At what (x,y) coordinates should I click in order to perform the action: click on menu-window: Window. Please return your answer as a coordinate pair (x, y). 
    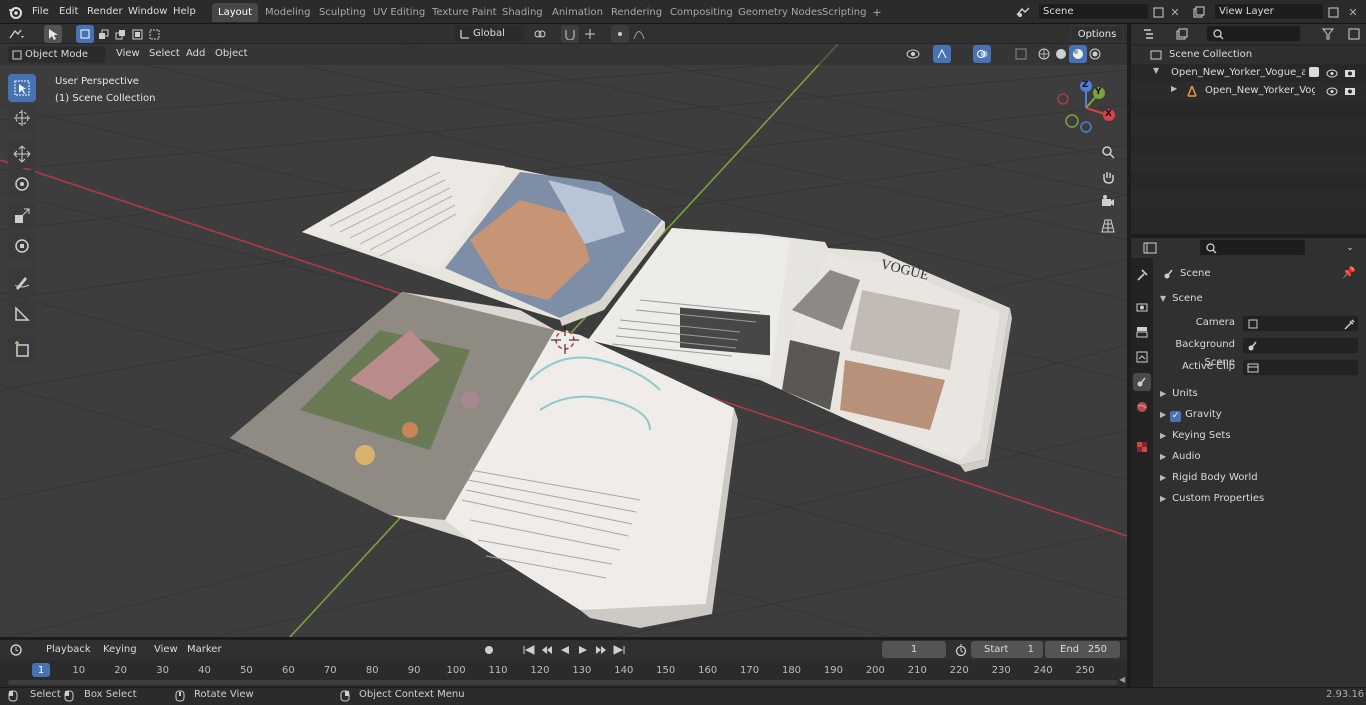
    Looking at the image, I should click on (147, 12).